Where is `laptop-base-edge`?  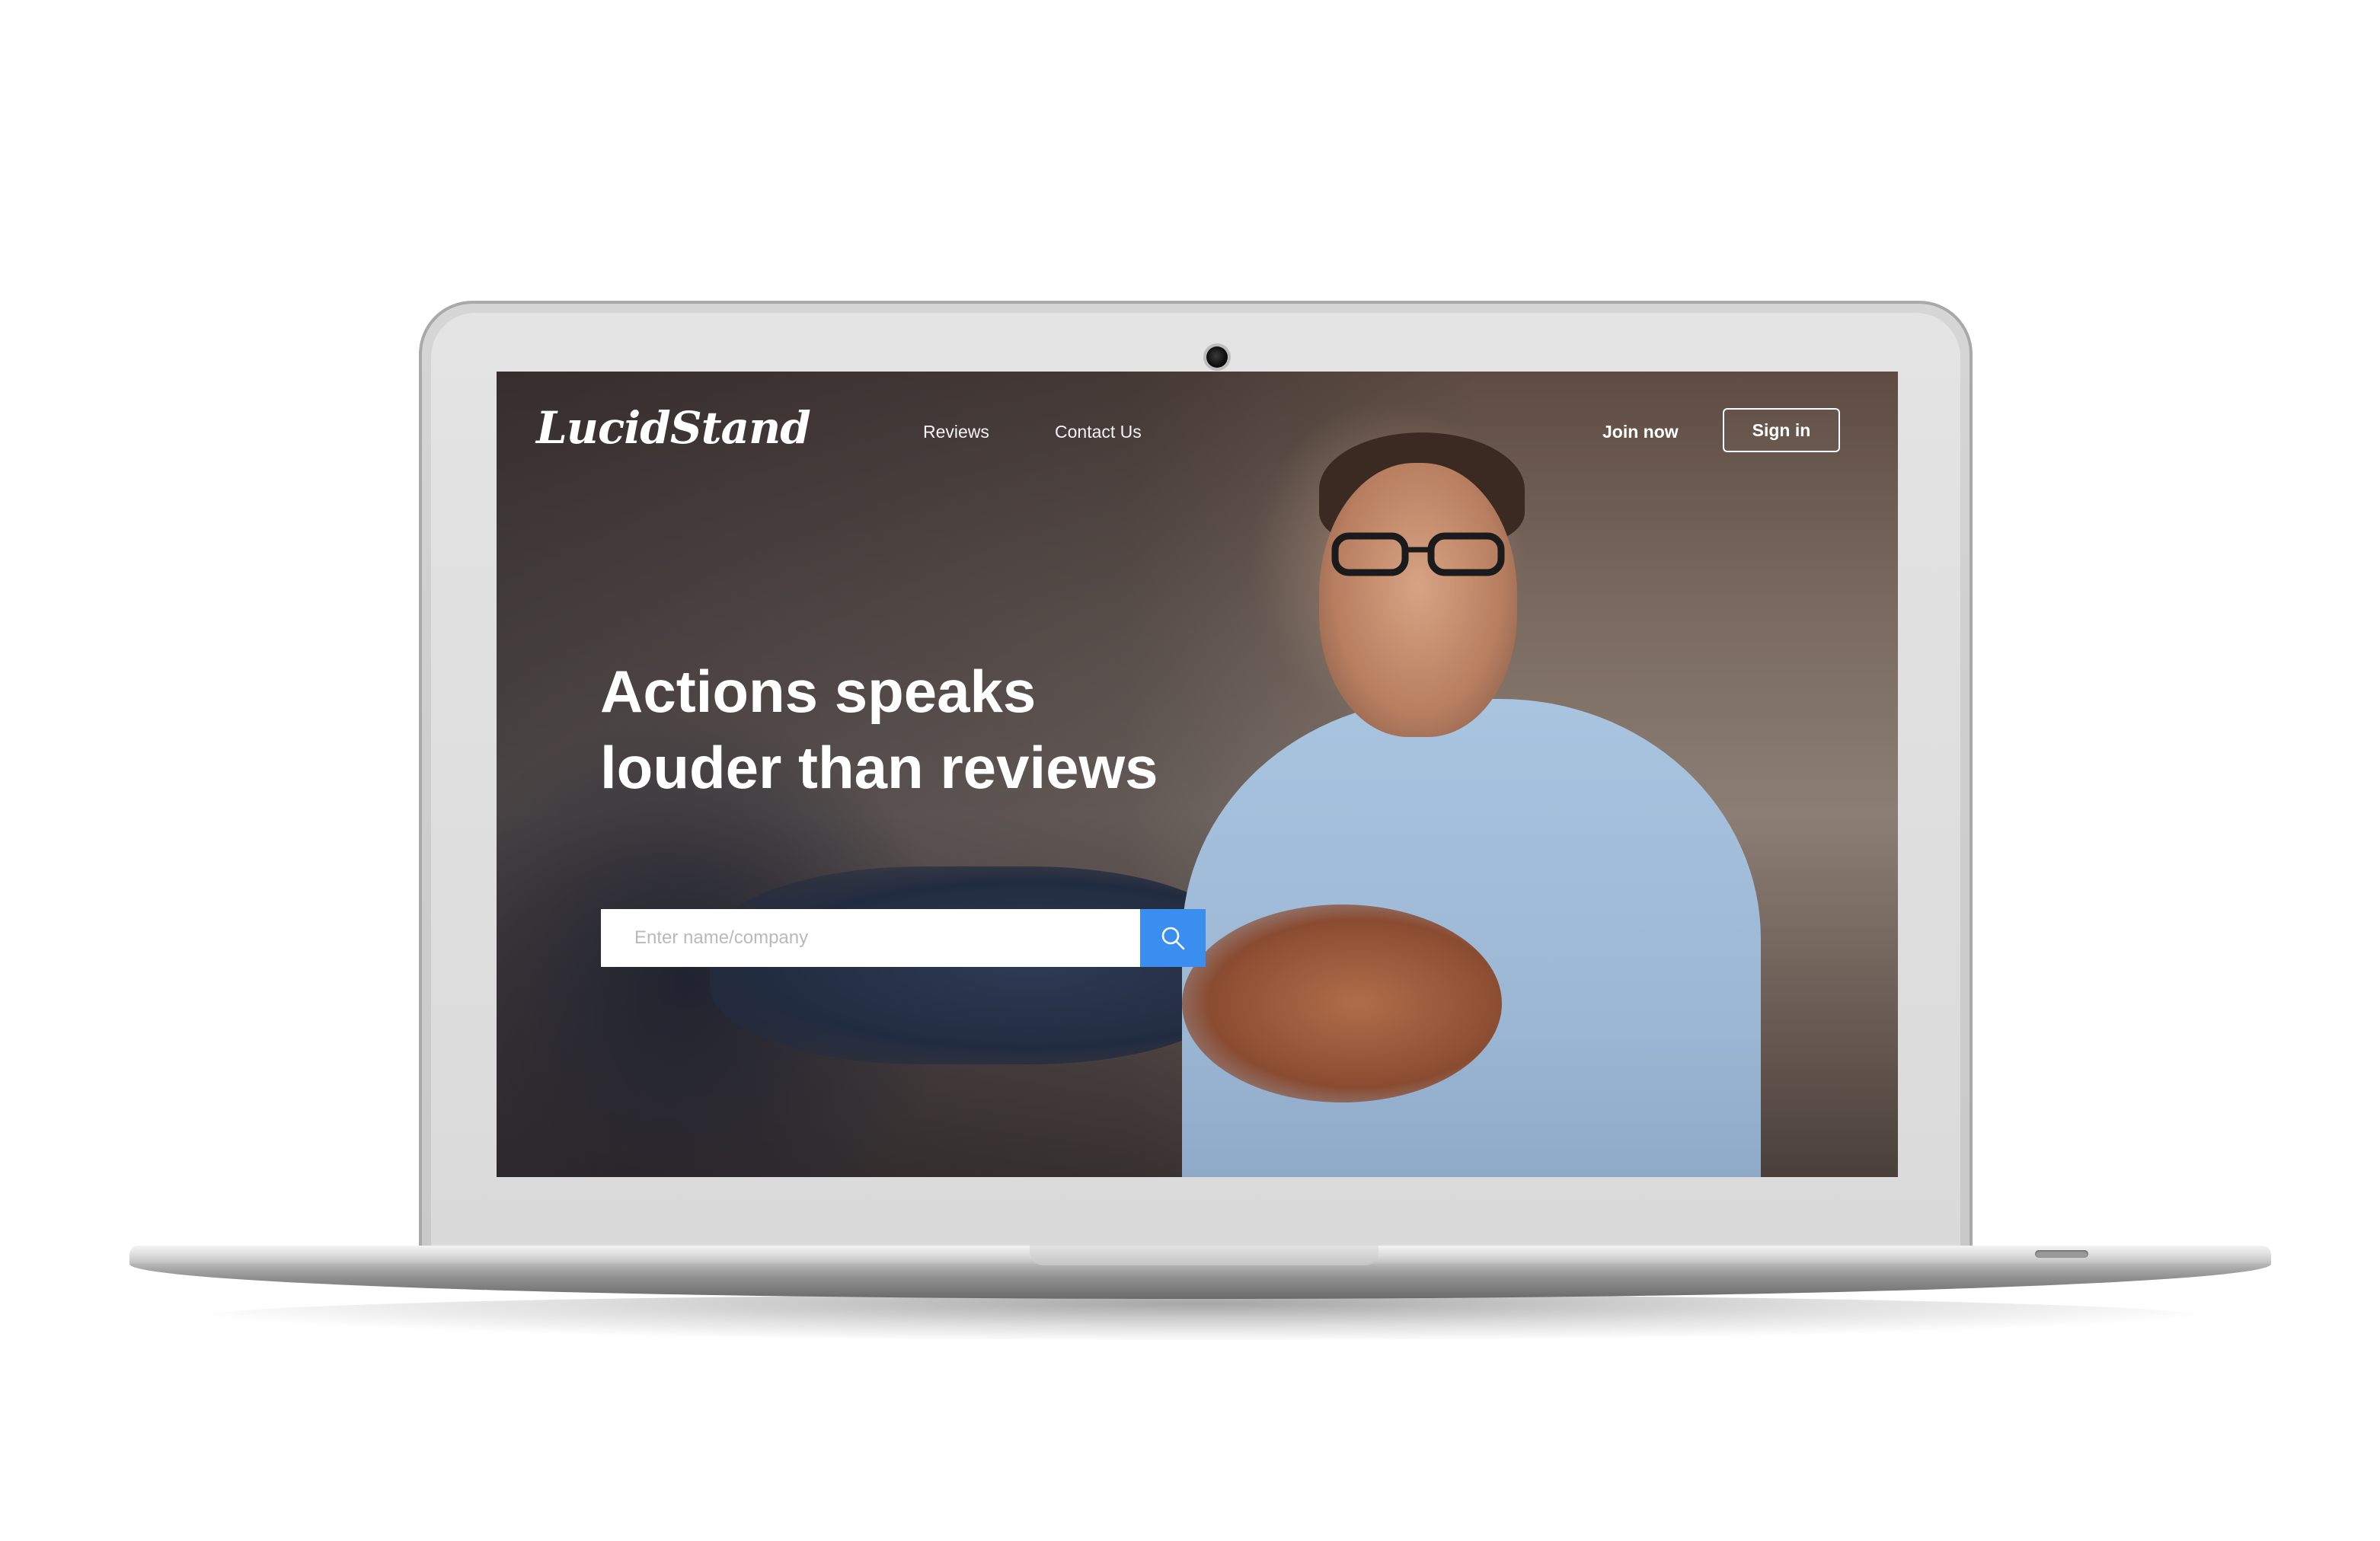 laptop-base-edge is located at coordinates (1200, 1281).